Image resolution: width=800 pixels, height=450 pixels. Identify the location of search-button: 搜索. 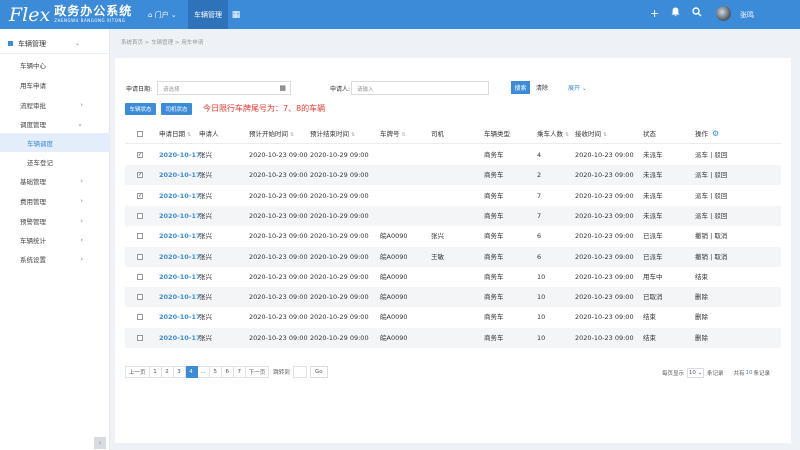
(520, 87).